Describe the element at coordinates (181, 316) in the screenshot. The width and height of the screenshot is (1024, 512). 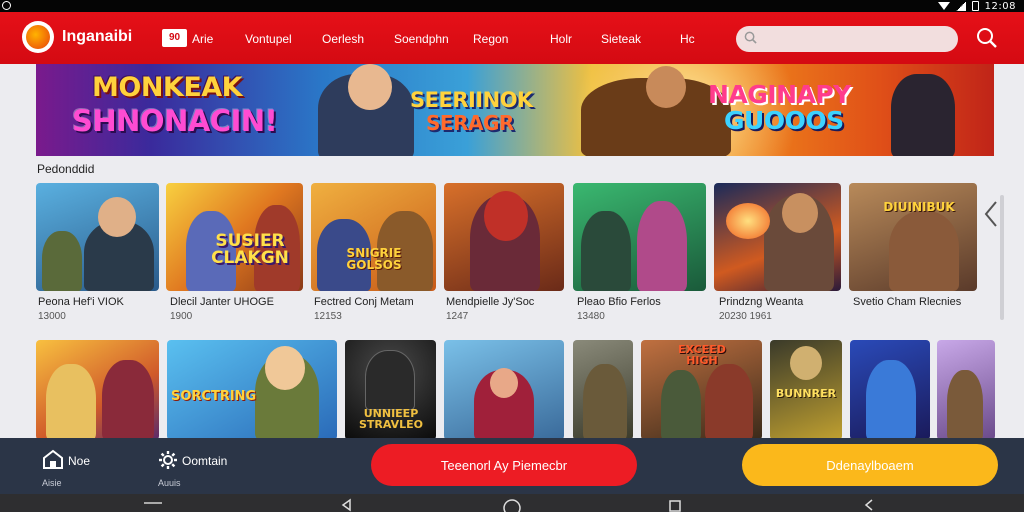
I see `game-meta: 1900` at that location.